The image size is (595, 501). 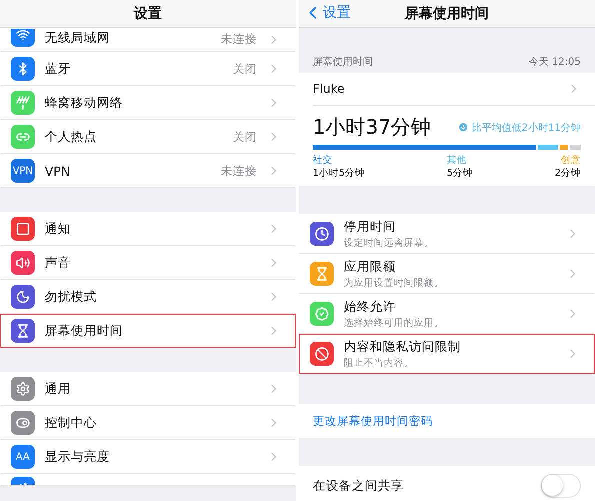 I want to click on screen-title: 设置, so click(x=148, y=13).